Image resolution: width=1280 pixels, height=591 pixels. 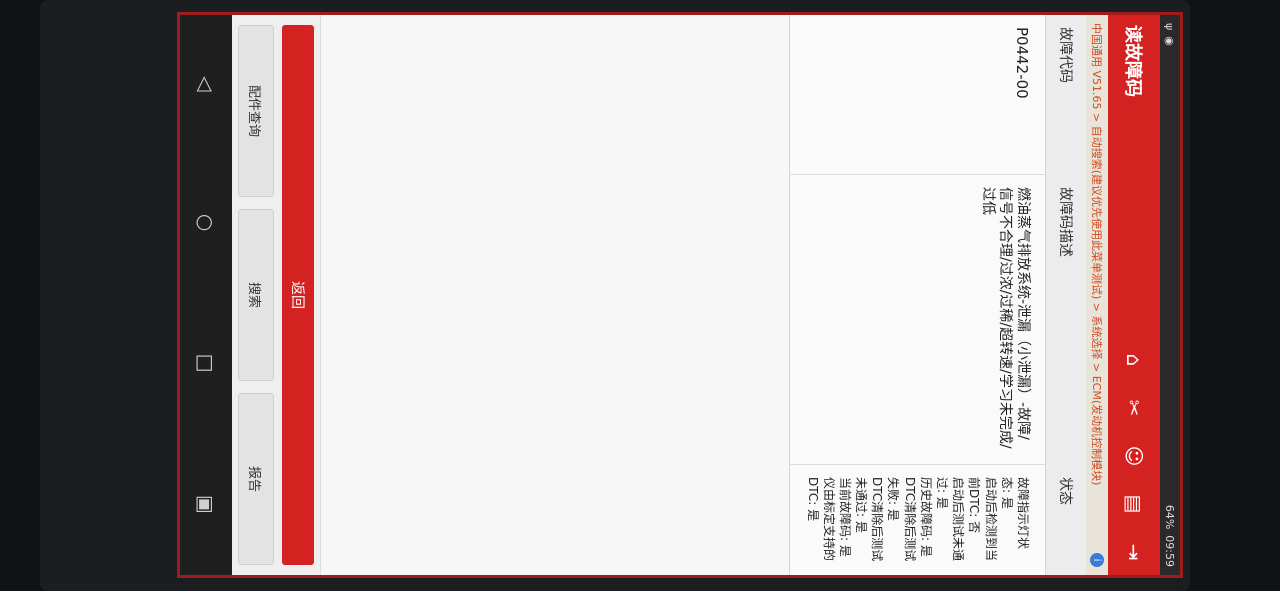 I want to click on back-button: 返回, so click(x=298, y=295).